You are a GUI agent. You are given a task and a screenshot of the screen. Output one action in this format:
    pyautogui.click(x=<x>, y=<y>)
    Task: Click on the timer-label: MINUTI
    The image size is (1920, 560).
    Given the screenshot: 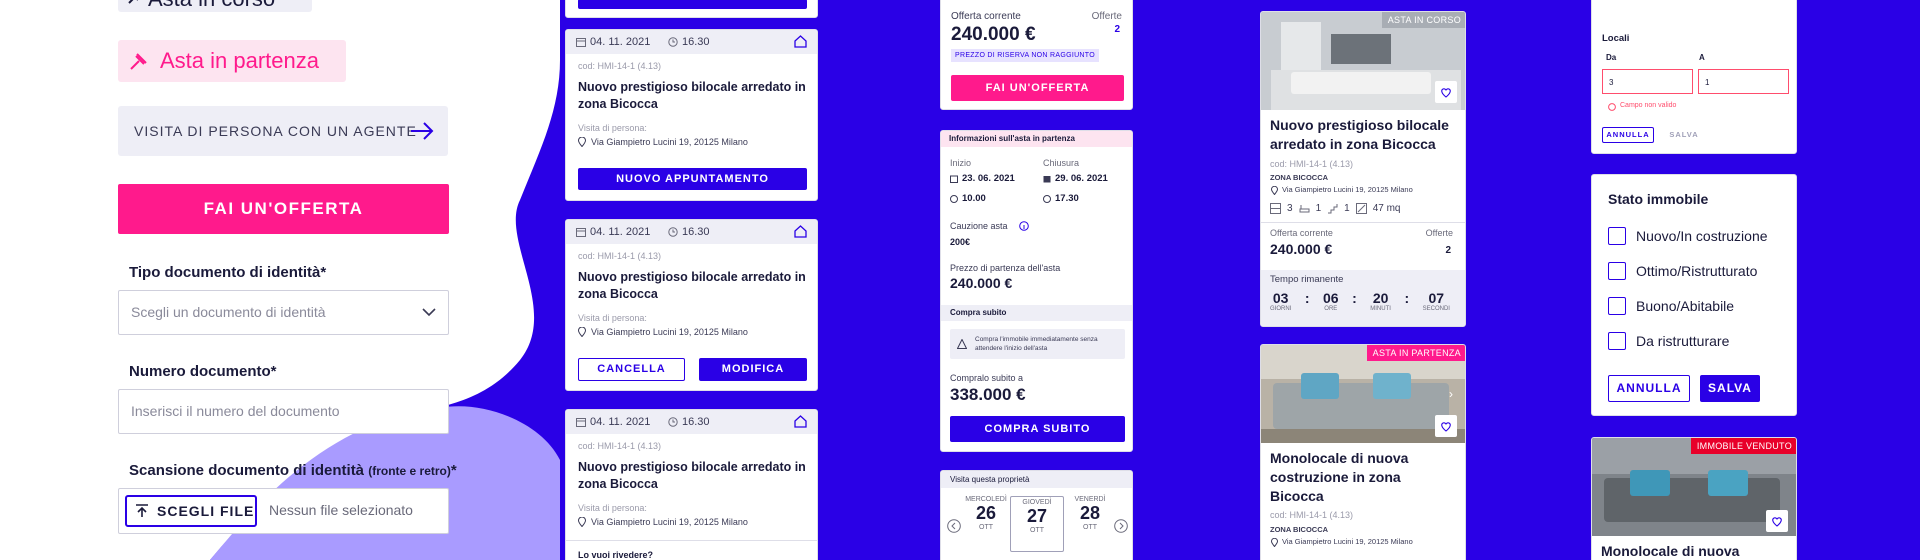 What is the action you would take?
    pyautogui.click(x=1380, y=309)
    